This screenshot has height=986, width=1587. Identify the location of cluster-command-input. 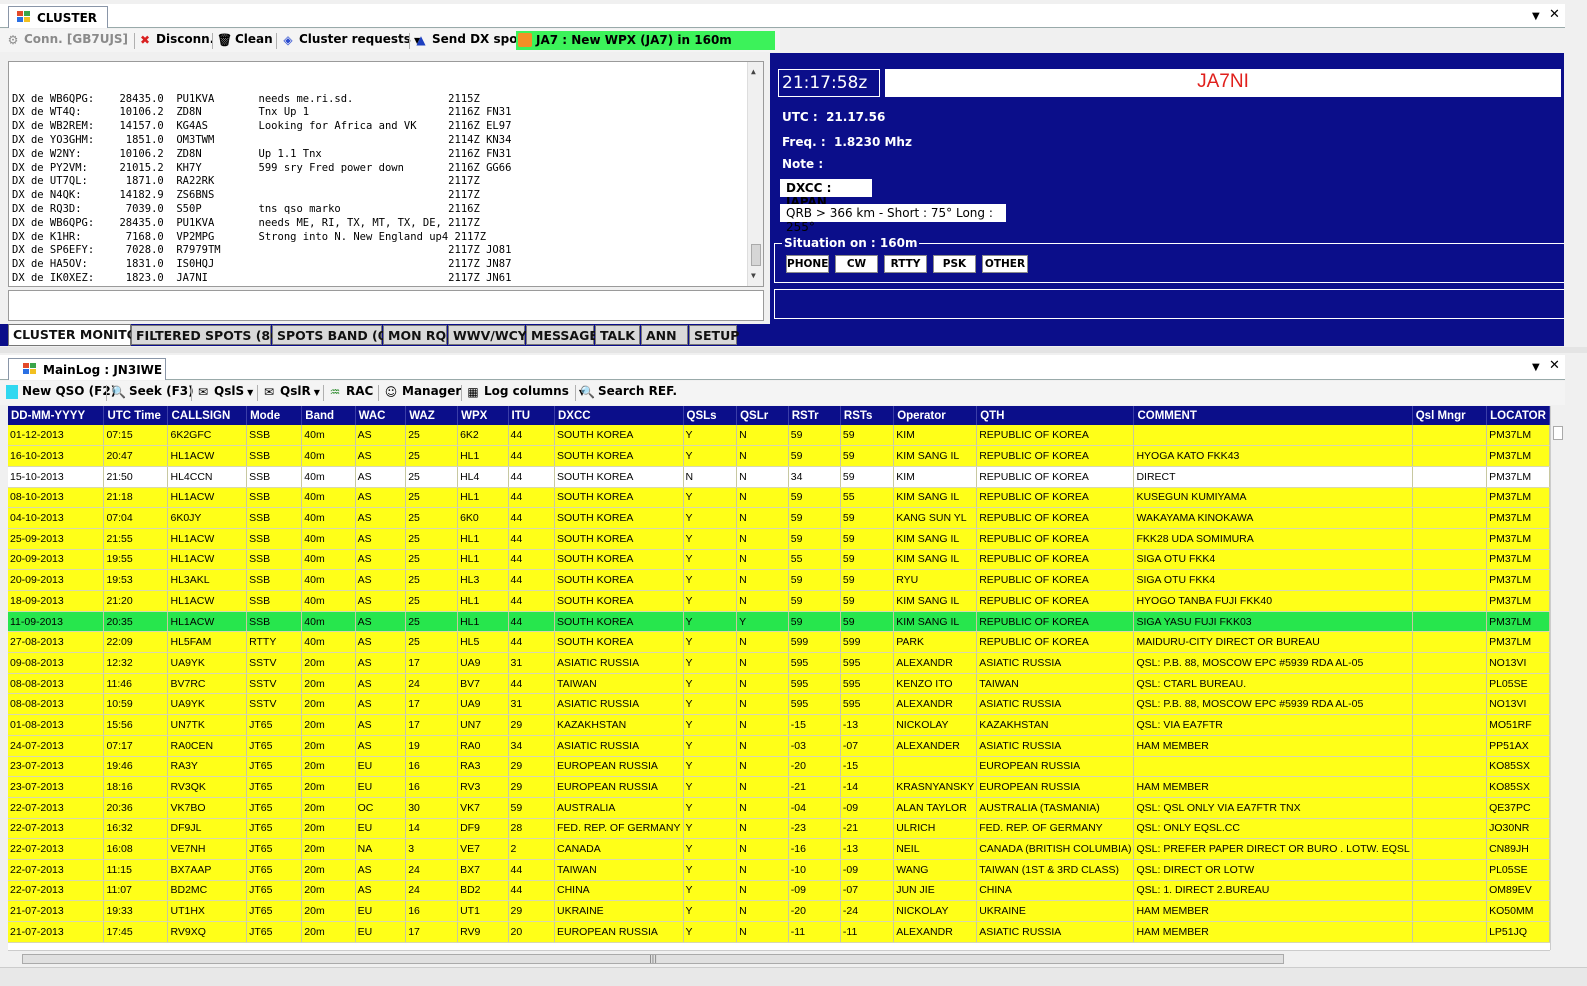
(386, 305).